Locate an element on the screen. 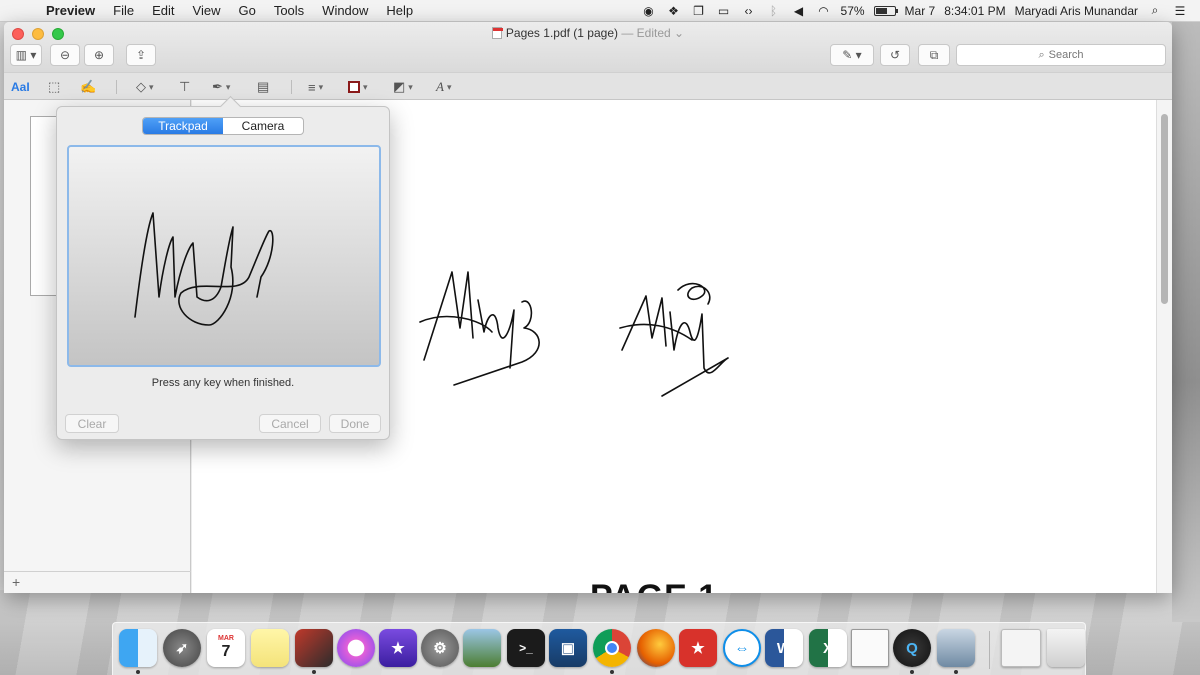  signature-source-segmented-control: Trackpad Camera is located at coordinates (223, 126).